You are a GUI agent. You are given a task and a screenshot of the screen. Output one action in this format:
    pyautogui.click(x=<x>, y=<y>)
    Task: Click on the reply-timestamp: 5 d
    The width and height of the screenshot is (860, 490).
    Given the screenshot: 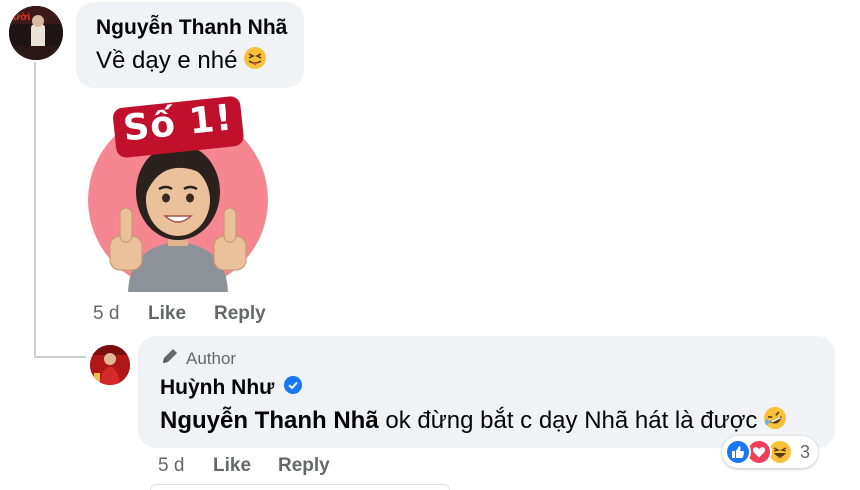 What is the action you would take?
    pyautogui.click(x=171, y=466)
    